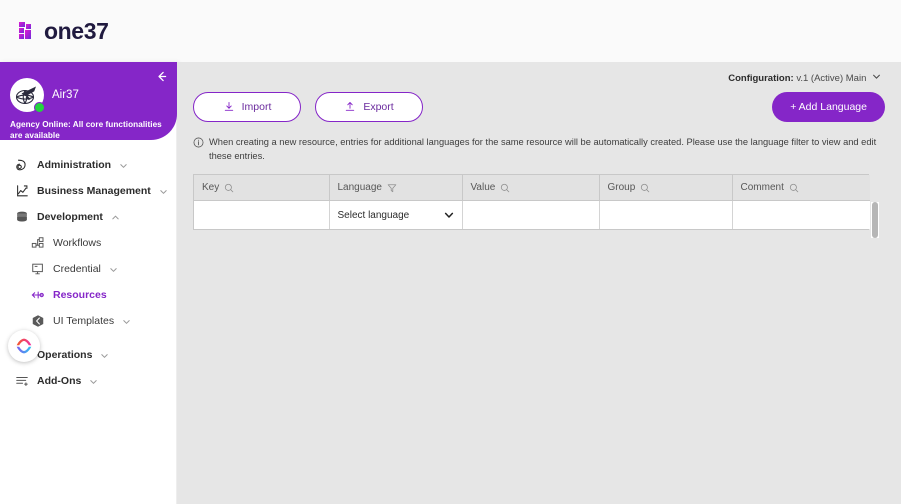  Describe the element at coordinates (80, 295) in the screenshot. I see `sidebar-item-label: Resources` at that location.